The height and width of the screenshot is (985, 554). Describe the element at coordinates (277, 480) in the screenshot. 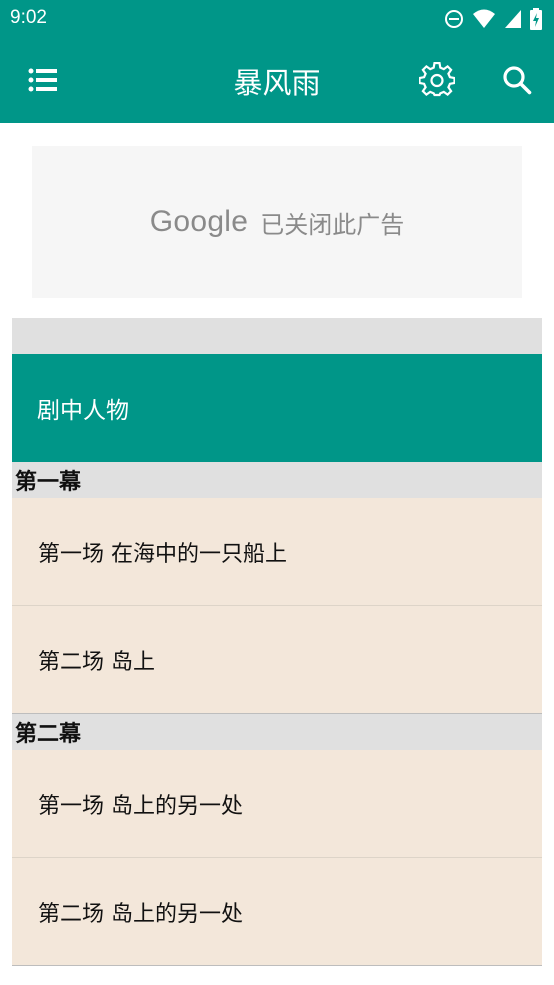

I see `act-header: 第一幕` at that location.